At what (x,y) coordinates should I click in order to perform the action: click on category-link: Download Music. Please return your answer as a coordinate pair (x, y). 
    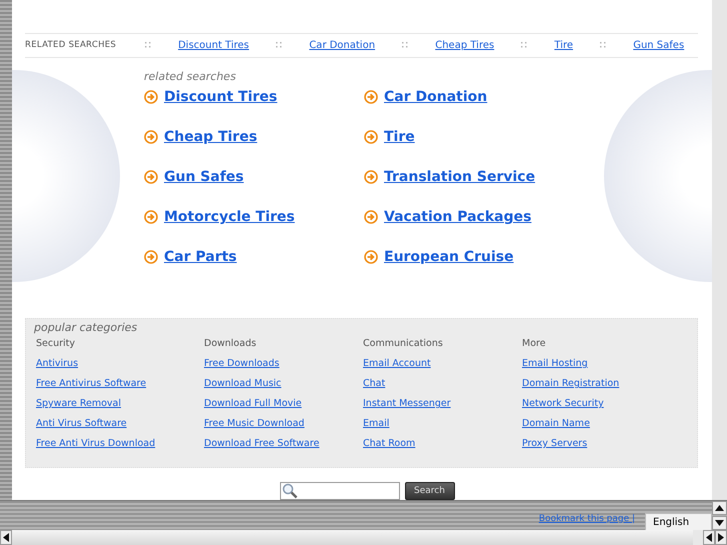
    Looking at the image, I should click on (283, 388).